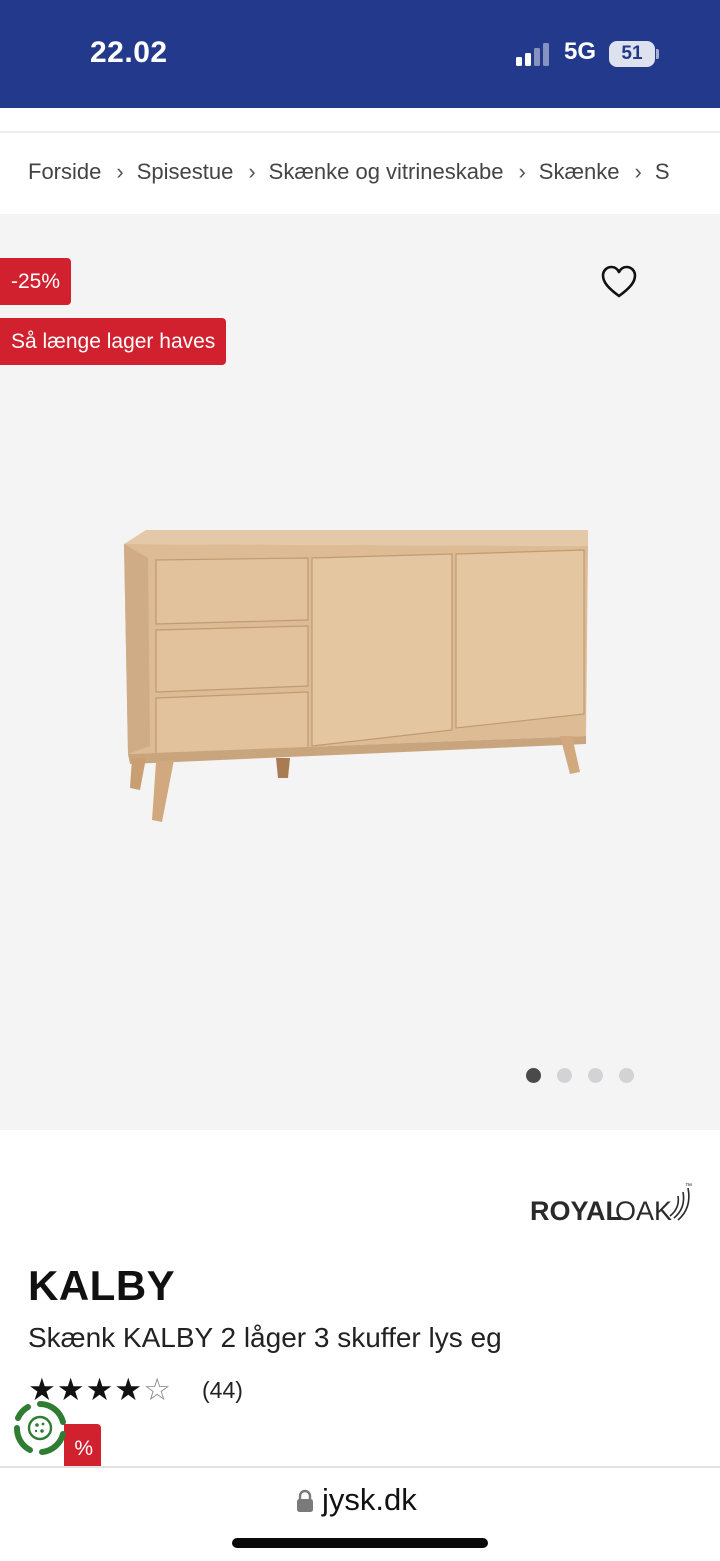  Describe the element at coordinates (36, 281) in the screenshot. I see `discount-badge: -25%` at that location.